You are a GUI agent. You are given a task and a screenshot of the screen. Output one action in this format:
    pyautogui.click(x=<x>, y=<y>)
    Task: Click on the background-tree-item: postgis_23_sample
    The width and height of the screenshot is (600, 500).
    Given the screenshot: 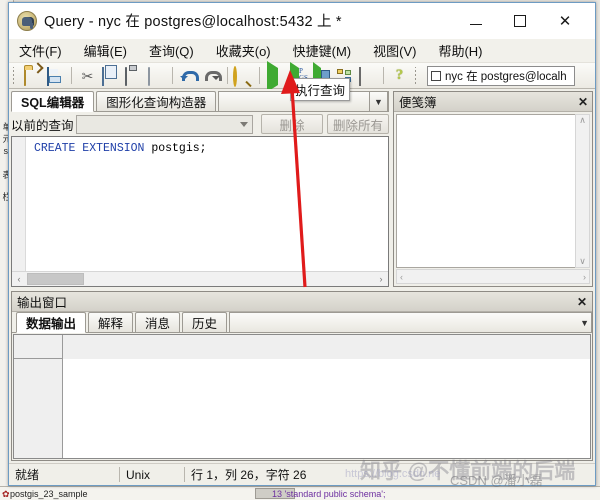 What is the action you would take?
    pyautogui.click(x=49, y=494)
    